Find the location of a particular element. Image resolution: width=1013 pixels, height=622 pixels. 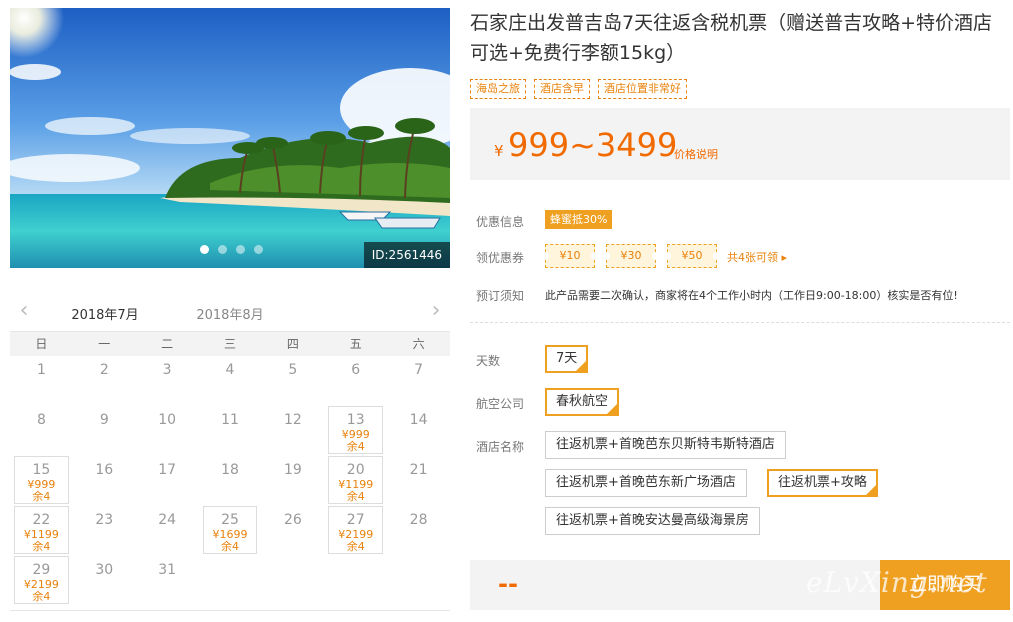

calendar-day: 14 is located at coordinates (418, 431).